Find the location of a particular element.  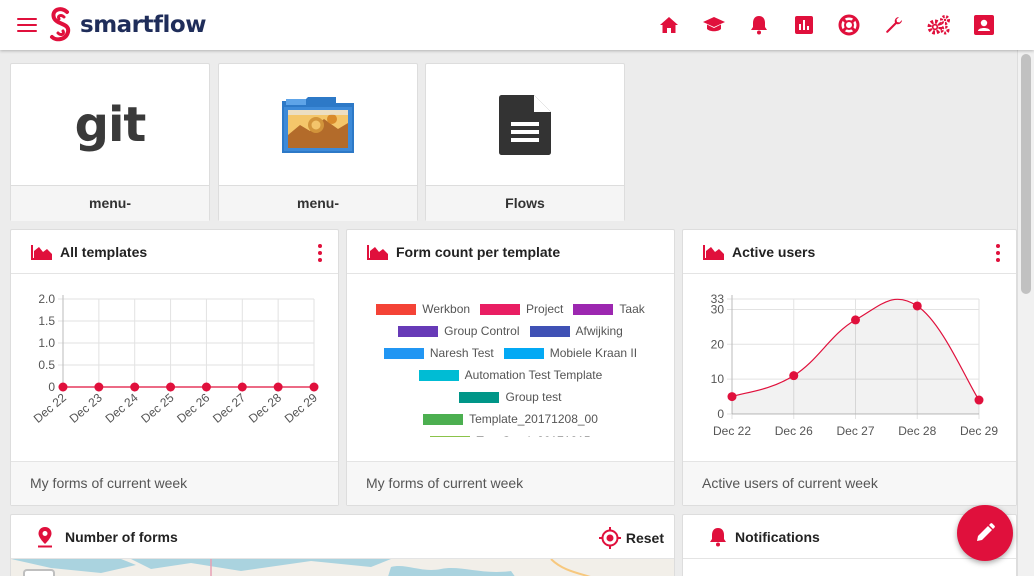

legend-item: Werkbon is located at coordinates (423, 309).